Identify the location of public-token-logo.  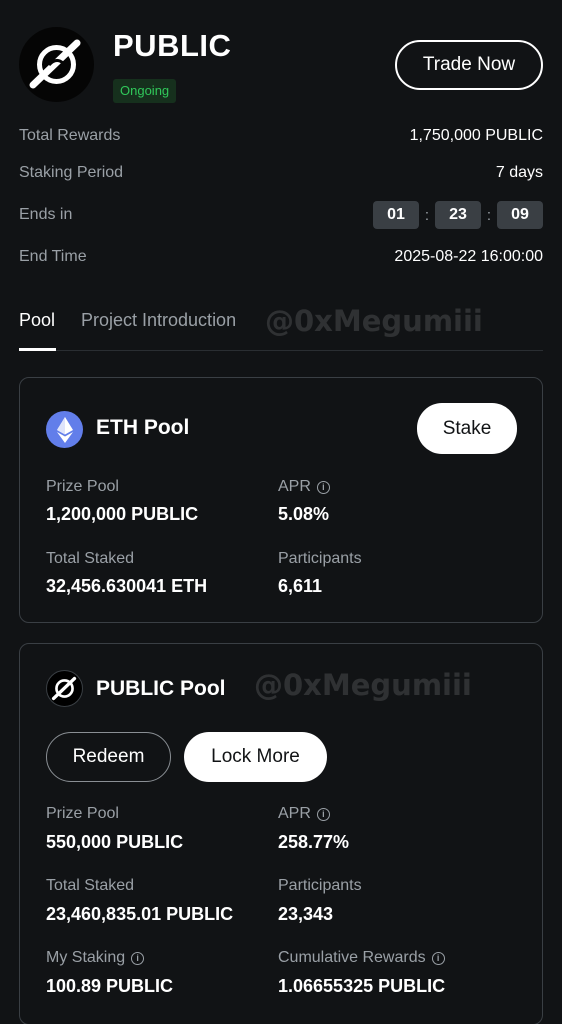
(56, 64).